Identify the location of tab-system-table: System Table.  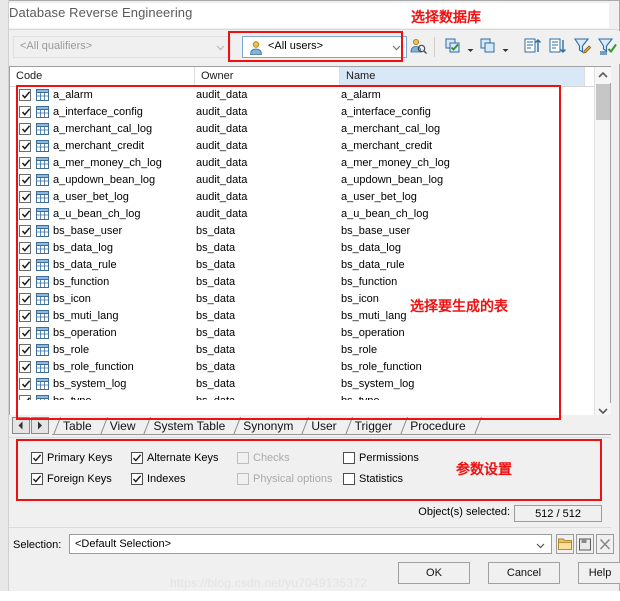
(187, 426).